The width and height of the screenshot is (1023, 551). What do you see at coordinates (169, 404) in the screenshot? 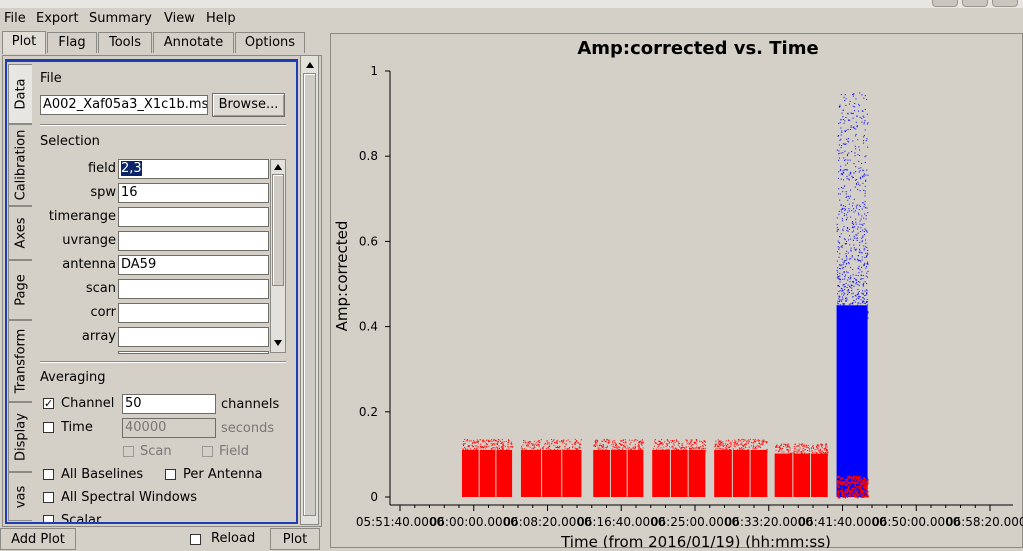
I see `channel-input: 50` at bounding box center [169, 404].